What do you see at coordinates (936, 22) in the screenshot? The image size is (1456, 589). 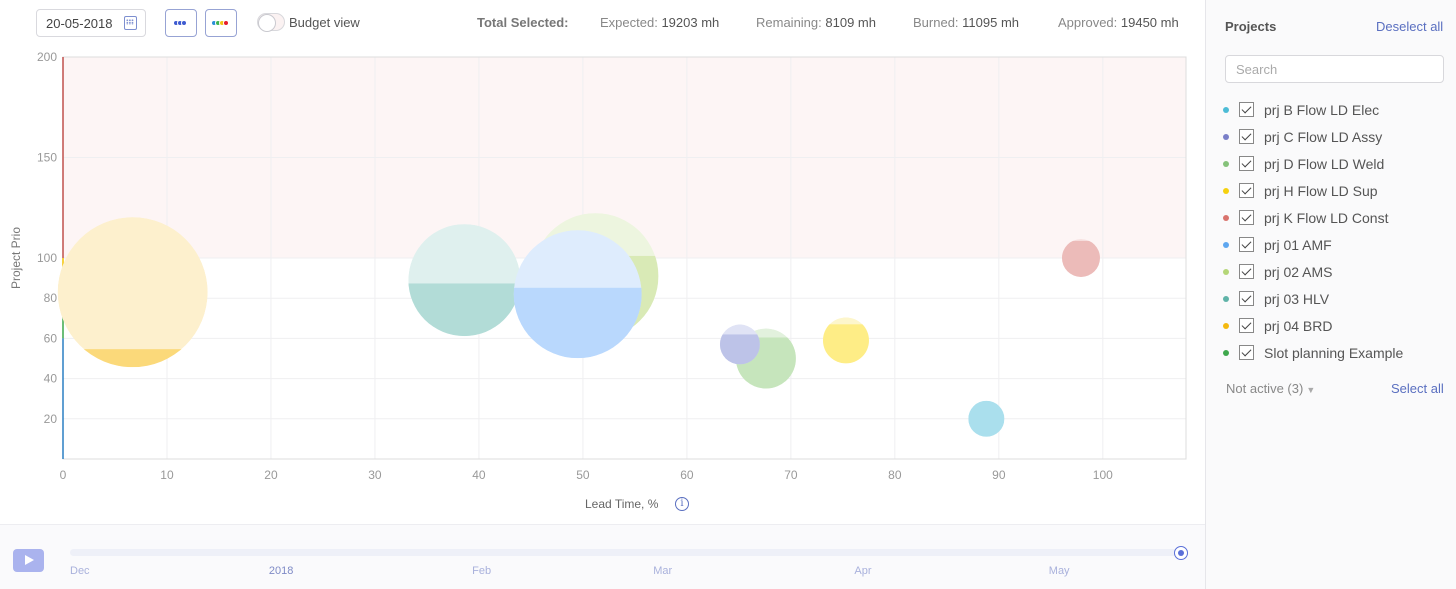 I see `burned-label: Burned:` at bounding box center [936, 22].